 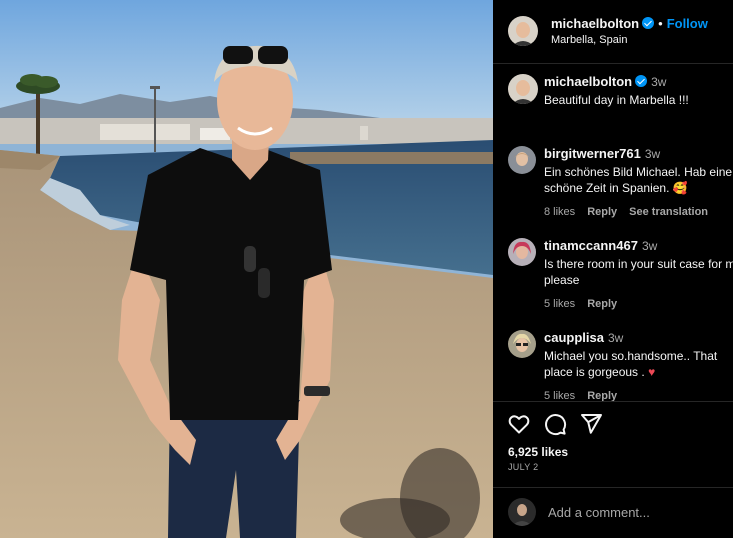 I want to click on caption-avatar-image, so click(x=523, y=89).